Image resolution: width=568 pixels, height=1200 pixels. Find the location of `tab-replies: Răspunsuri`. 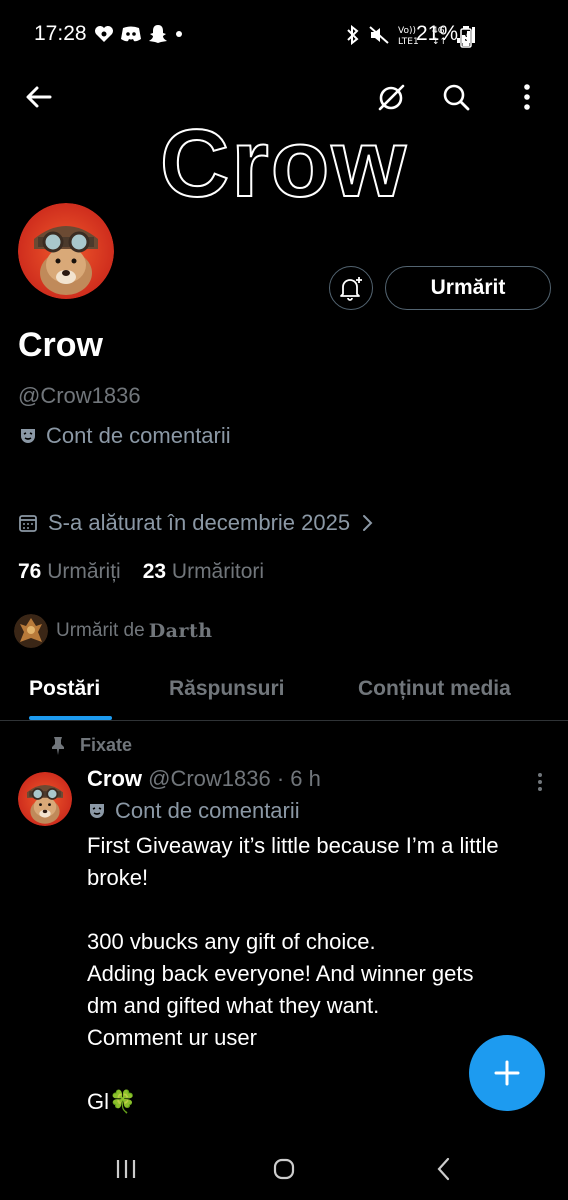

tab-replies: Răspunsuri is located at coordinates (227, 689).